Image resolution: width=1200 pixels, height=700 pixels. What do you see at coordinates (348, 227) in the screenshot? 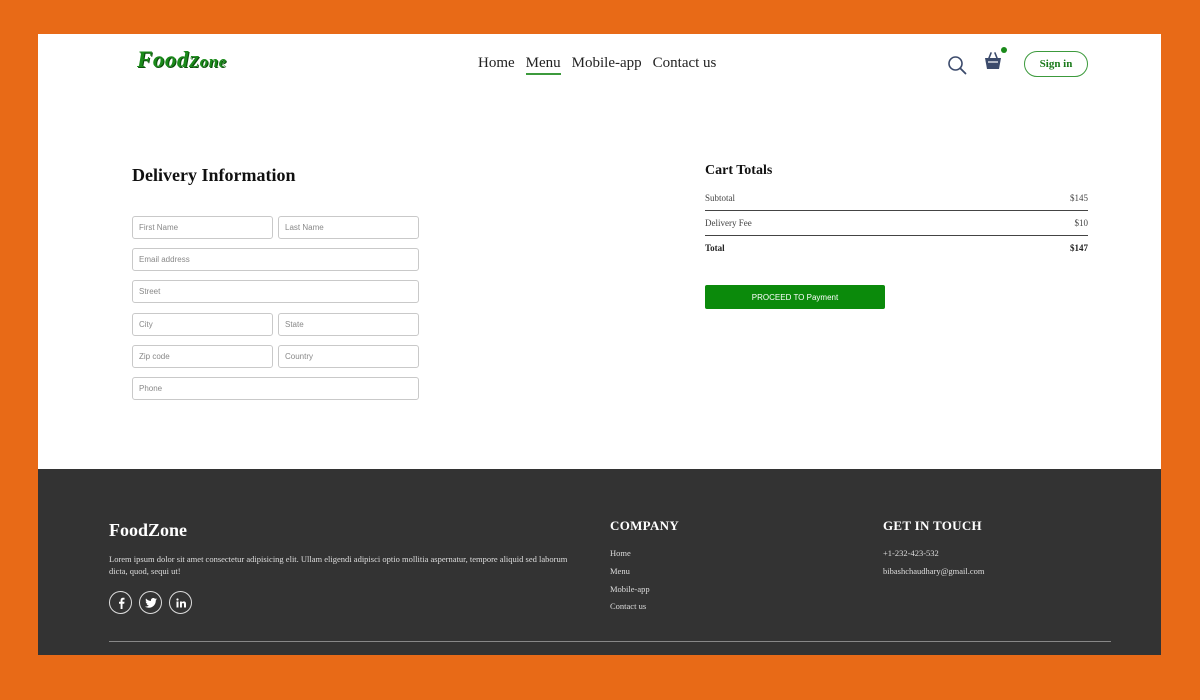
I see `last-name-field` at bounding box center [348, 227].